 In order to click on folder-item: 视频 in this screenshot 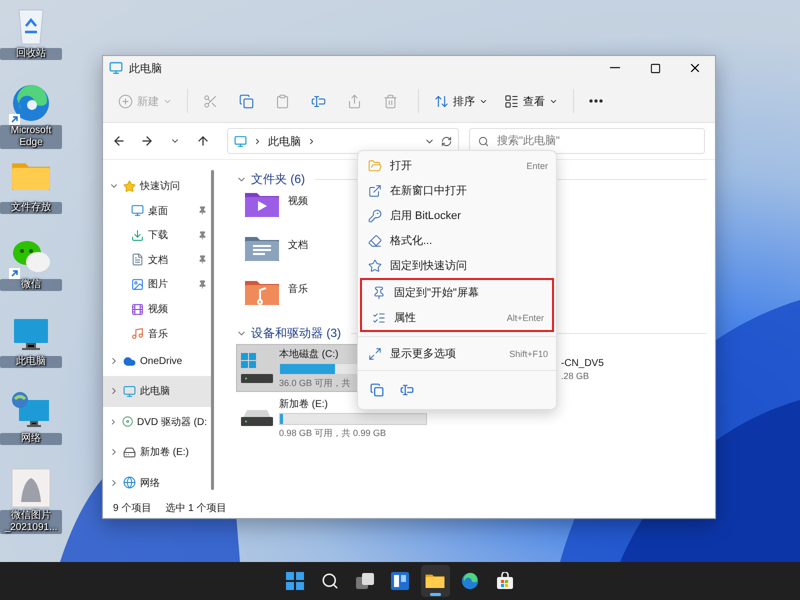, I will do `click(290, 212)`.